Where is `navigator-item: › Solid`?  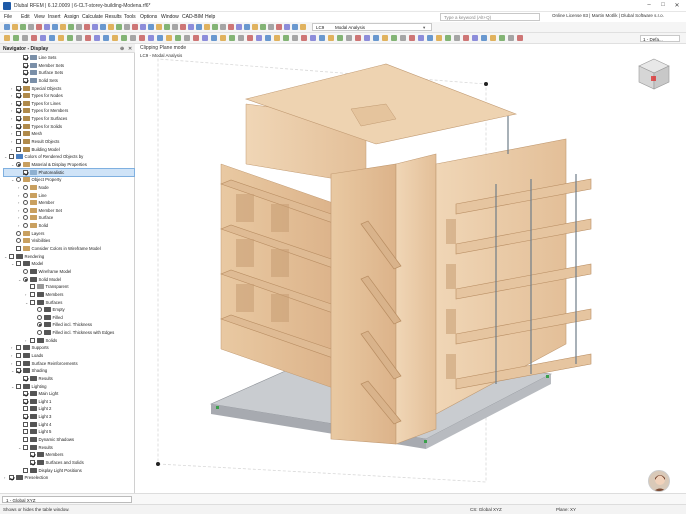
navigator-item: › Solid is located at coordinates (69, 226).